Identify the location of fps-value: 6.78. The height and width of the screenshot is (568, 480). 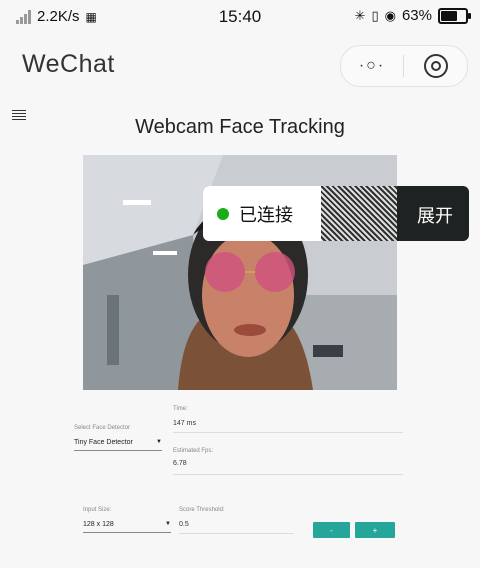
(180, 463).